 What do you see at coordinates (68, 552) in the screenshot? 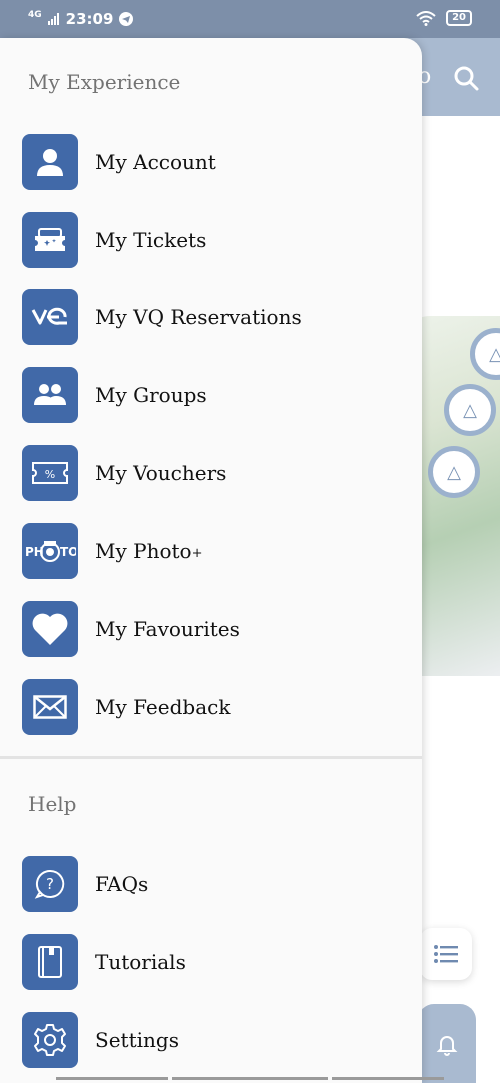
I see `svg-text: TO` at bounding box center [68, 552].